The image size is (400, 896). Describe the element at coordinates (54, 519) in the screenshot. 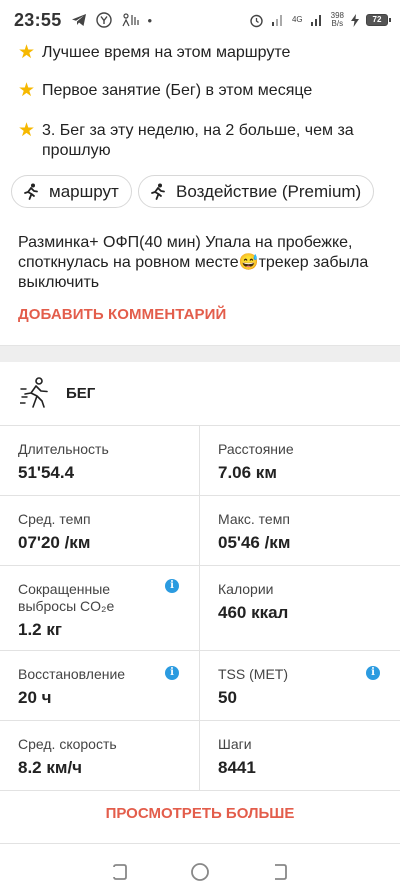

I see `stat-label: Сред. темп` at that location.